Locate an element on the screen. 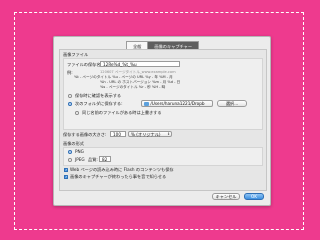 The width and height of the screenshot is (320, 240). jpeg-label: JPEG is located at coordinates (80, 159).